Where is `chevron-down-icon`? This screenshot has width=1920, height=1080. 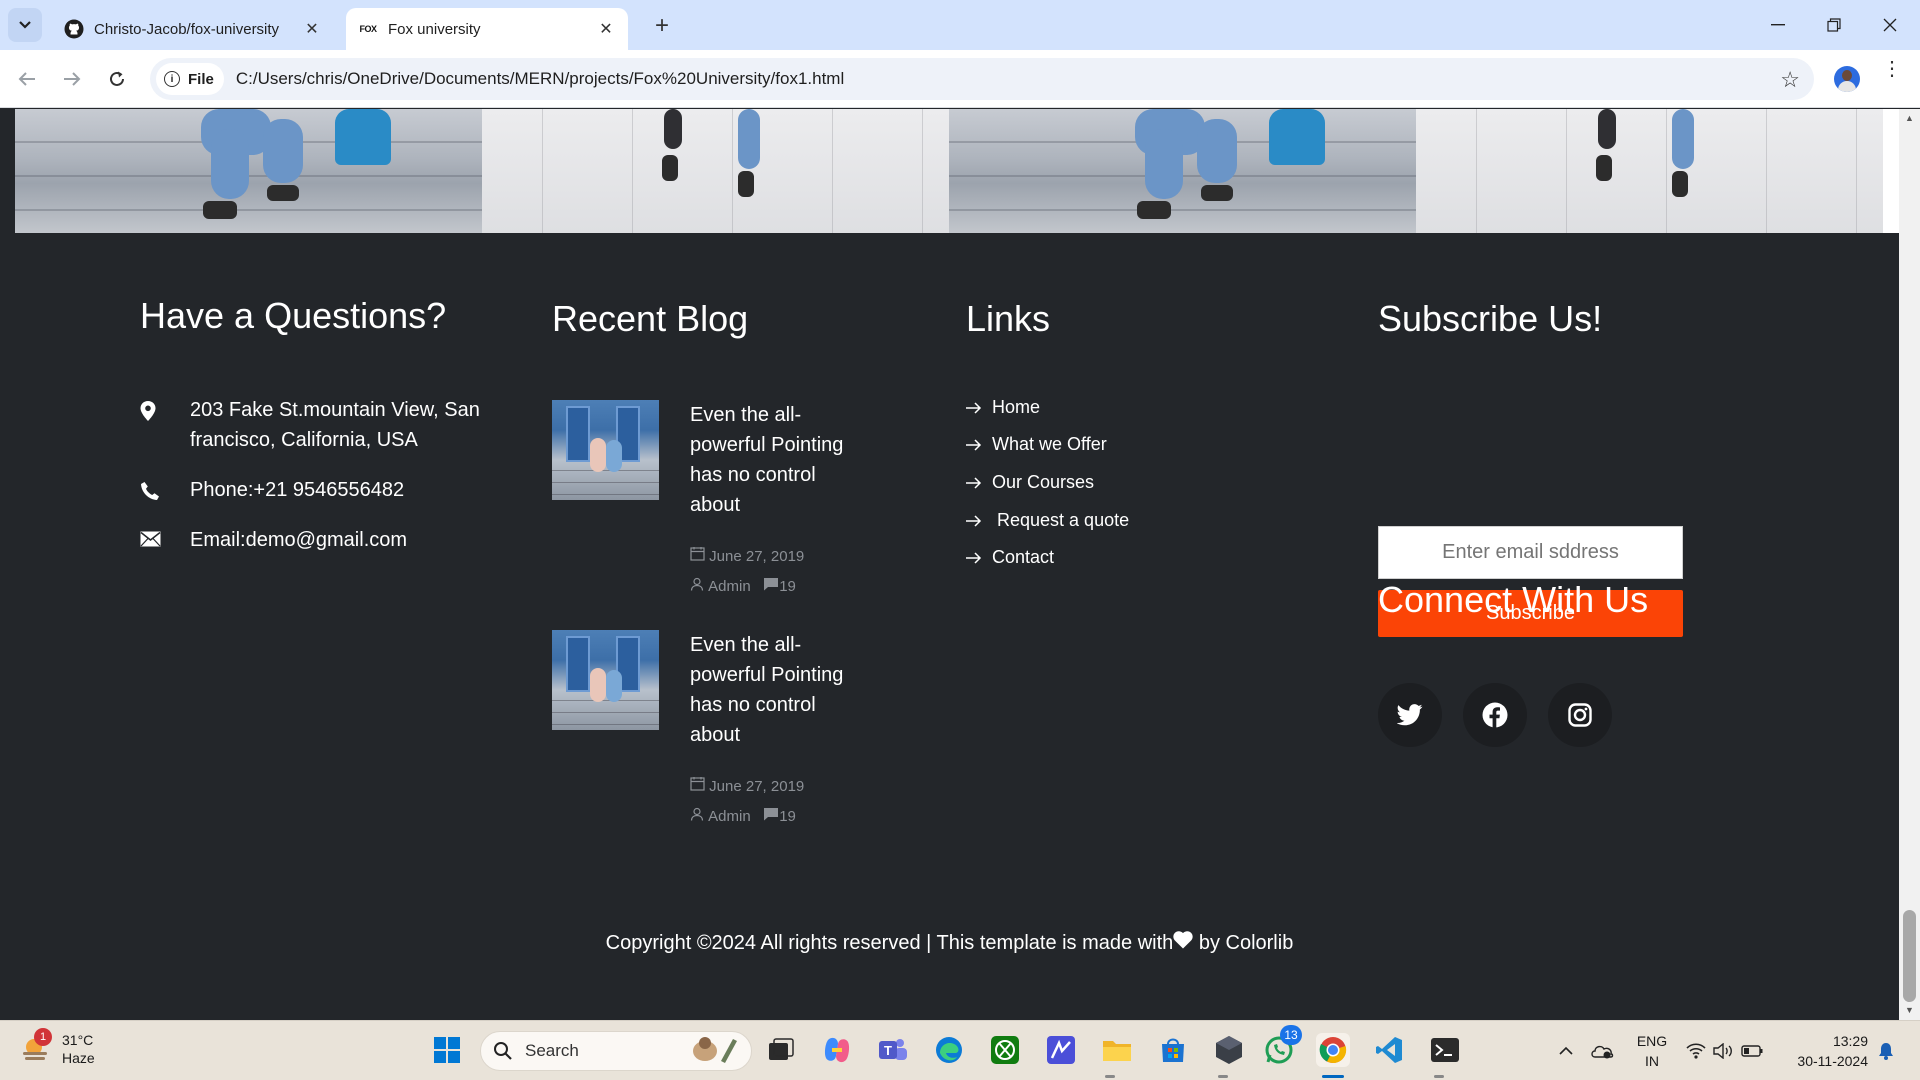
chevron-down-icon is located at coordinates (25, 25).